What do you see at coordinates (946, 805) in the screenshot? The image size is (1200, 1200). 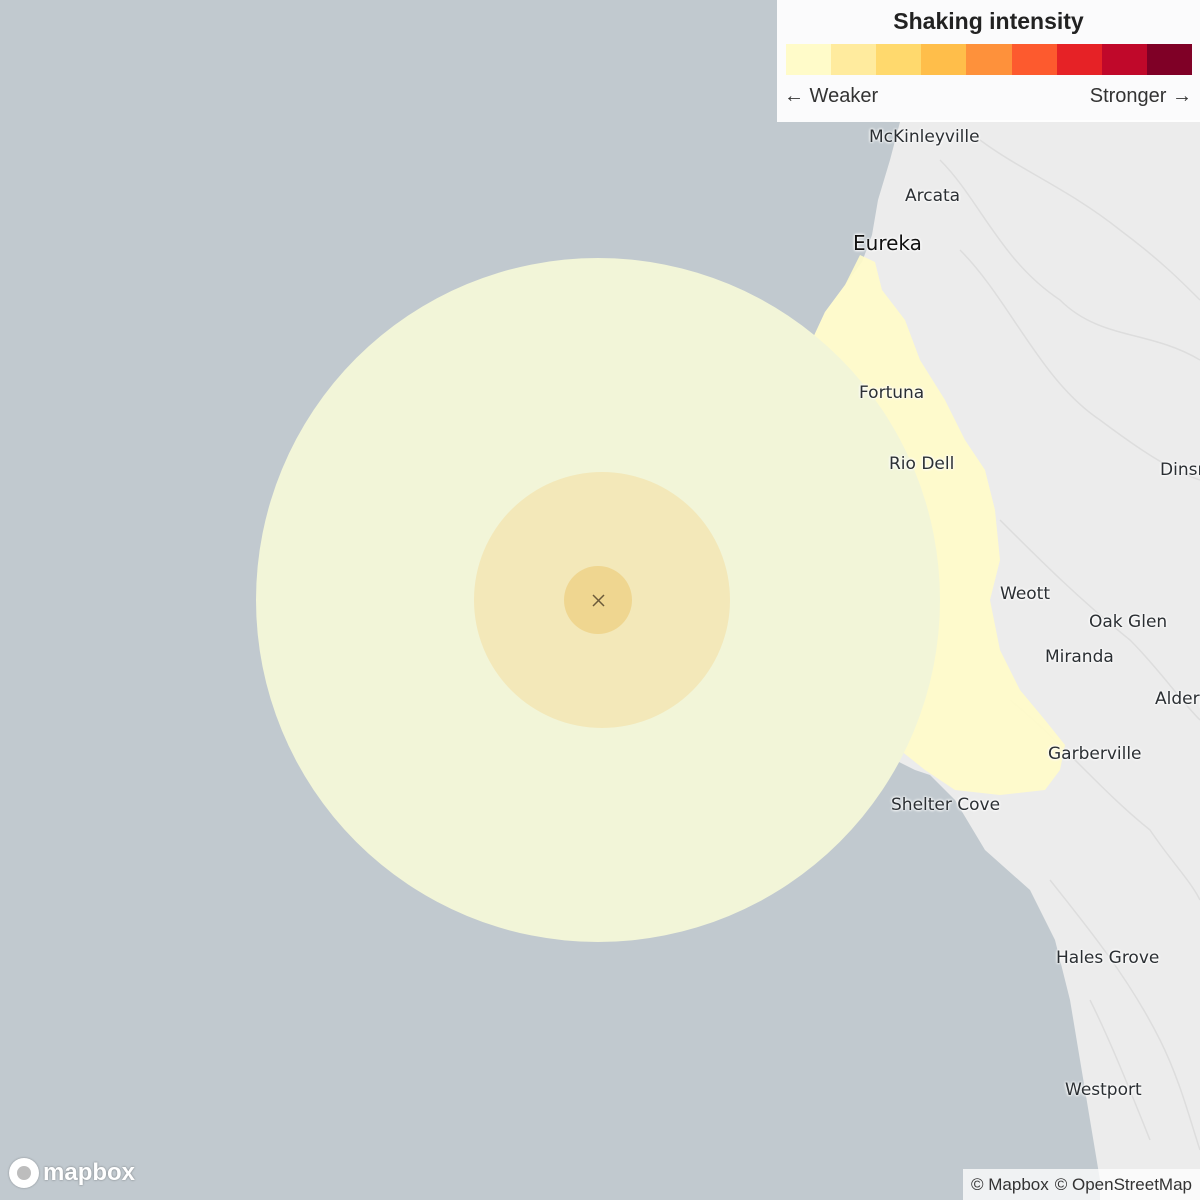 I see `place-label-shelter-cove: Shelter Cove` at bounding box center [946, 805].